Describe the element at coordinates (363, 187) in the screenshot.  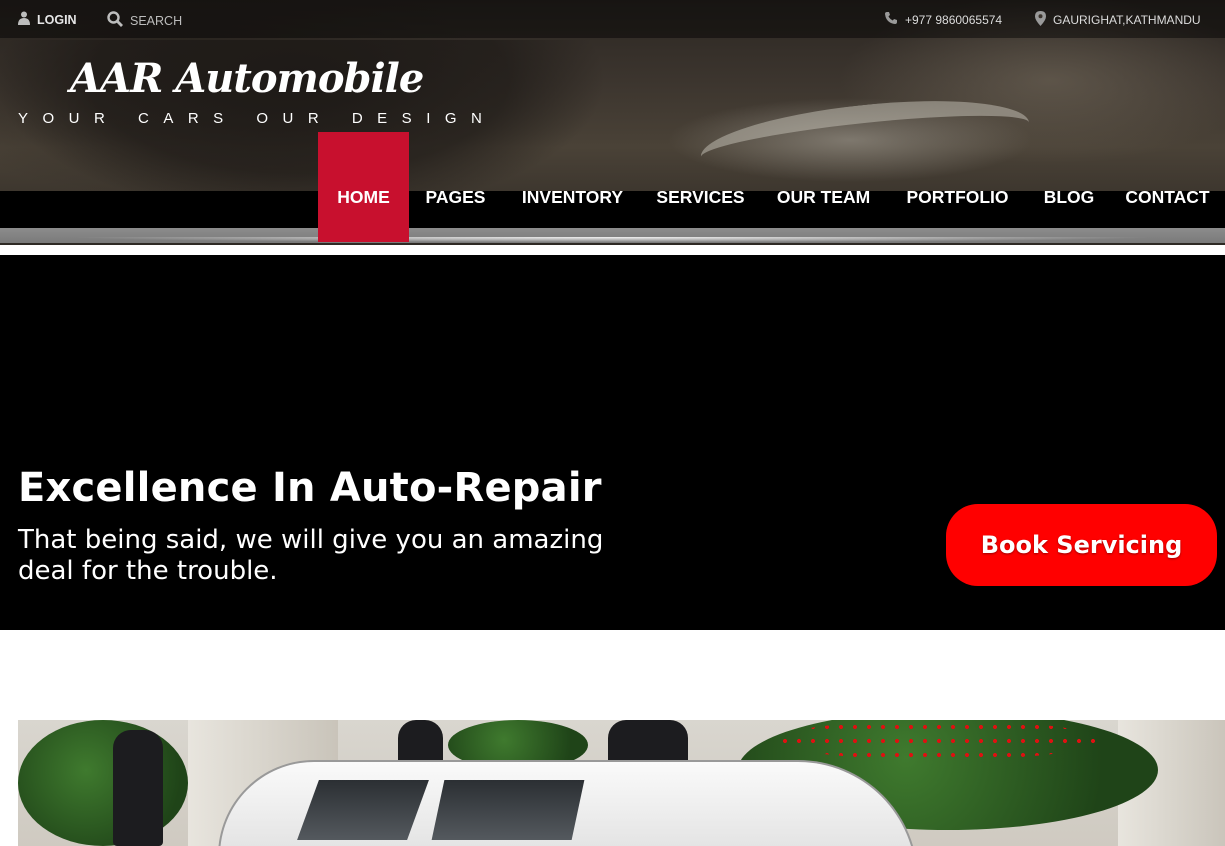
I see `nav-home: HOME` at that location.